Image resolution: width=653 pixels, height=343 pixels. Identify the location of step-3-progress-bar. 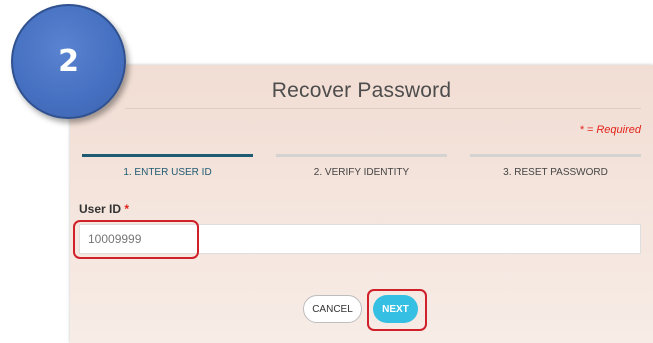
(555, 155).